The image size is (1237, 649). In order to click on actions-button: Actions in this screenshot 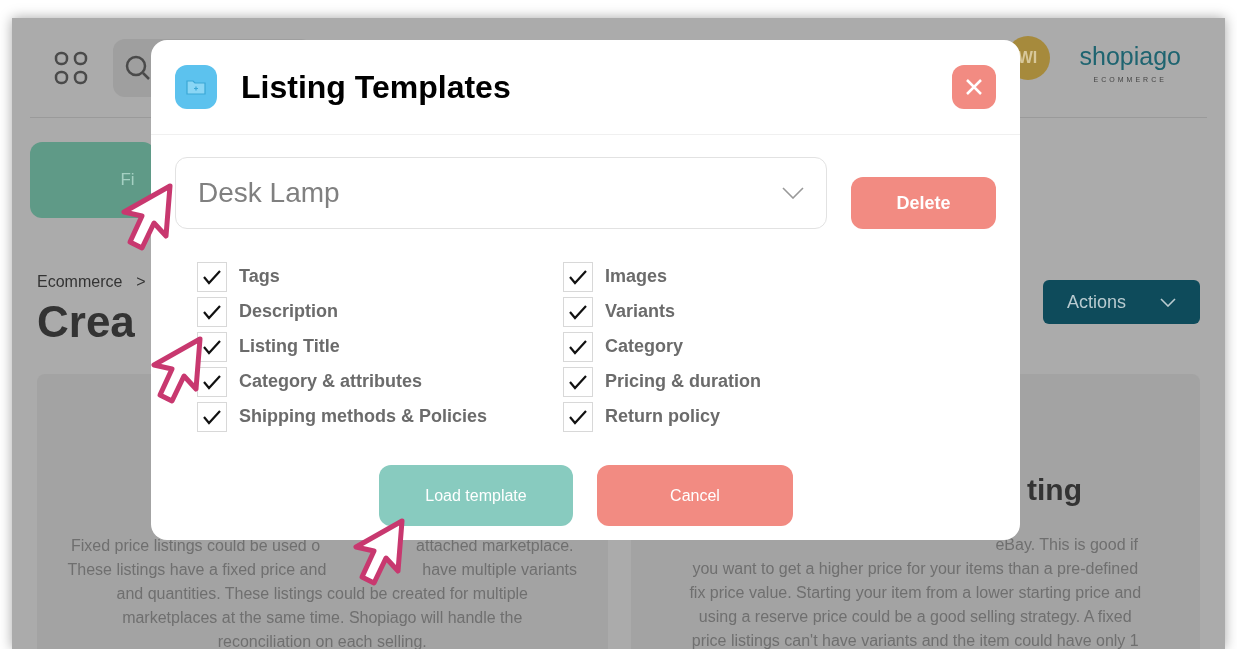, I will do `click(1121, 302)`.